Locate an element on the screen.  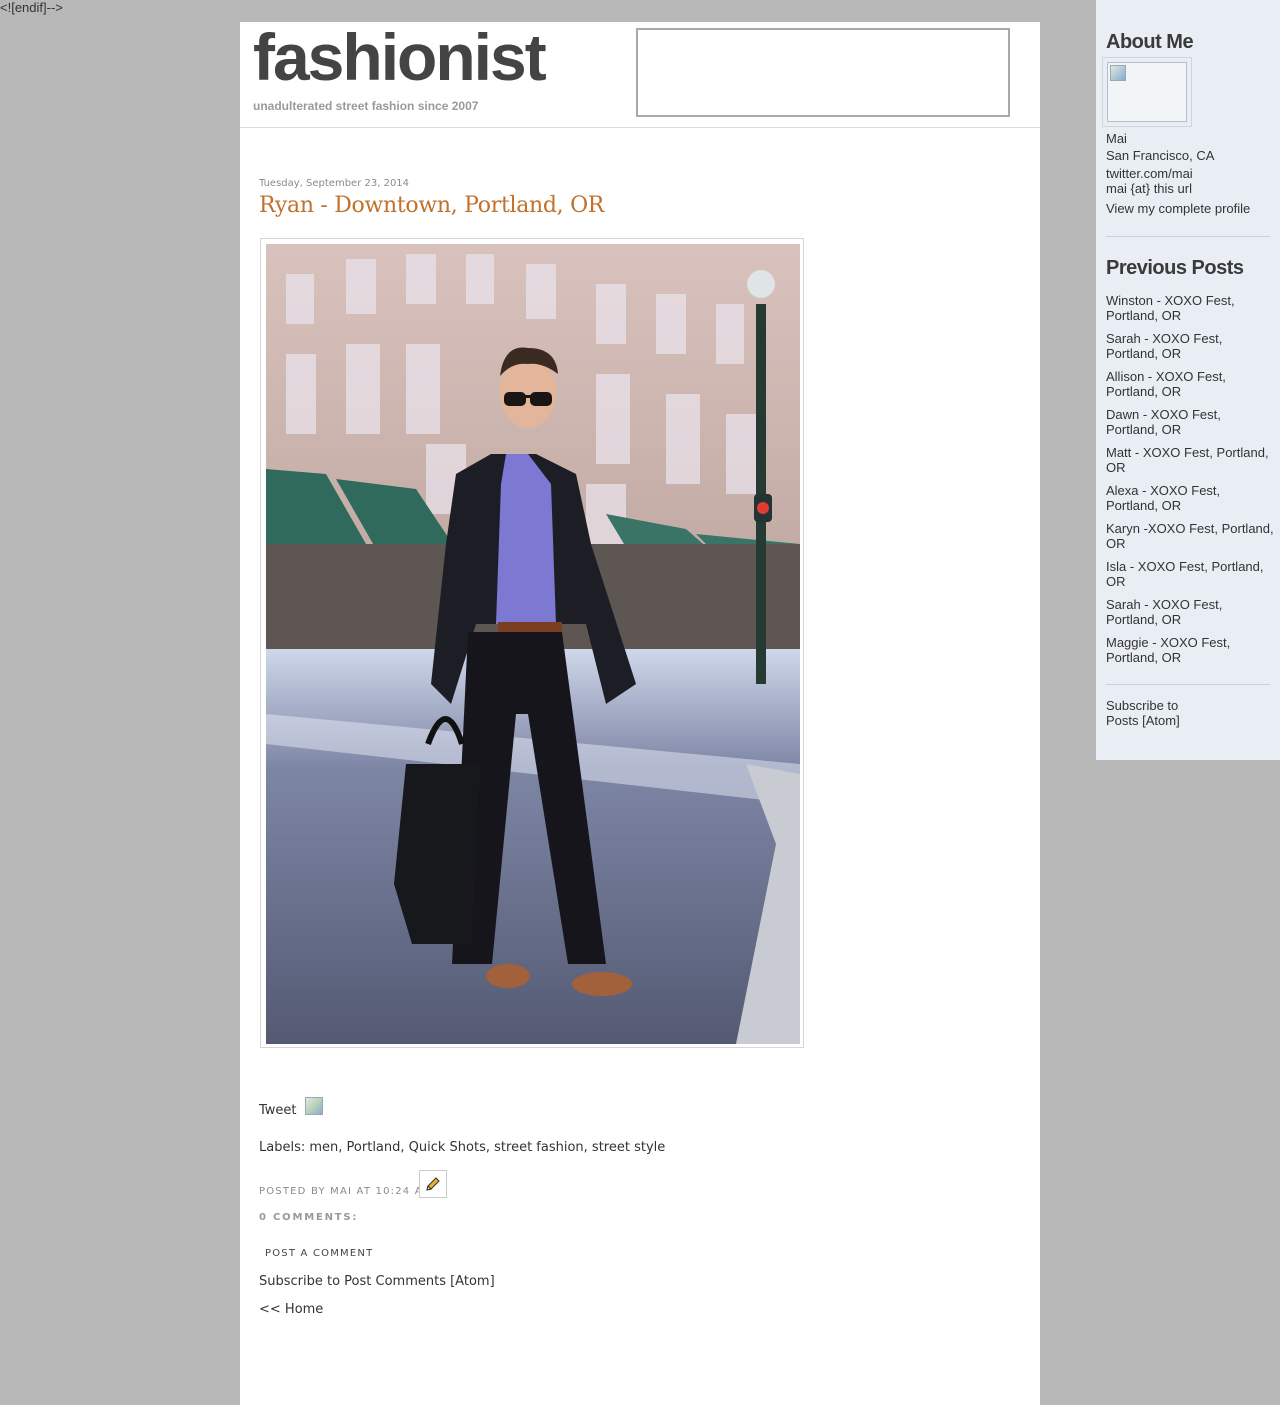
label-link: men is located at coordinates (323, 1147).